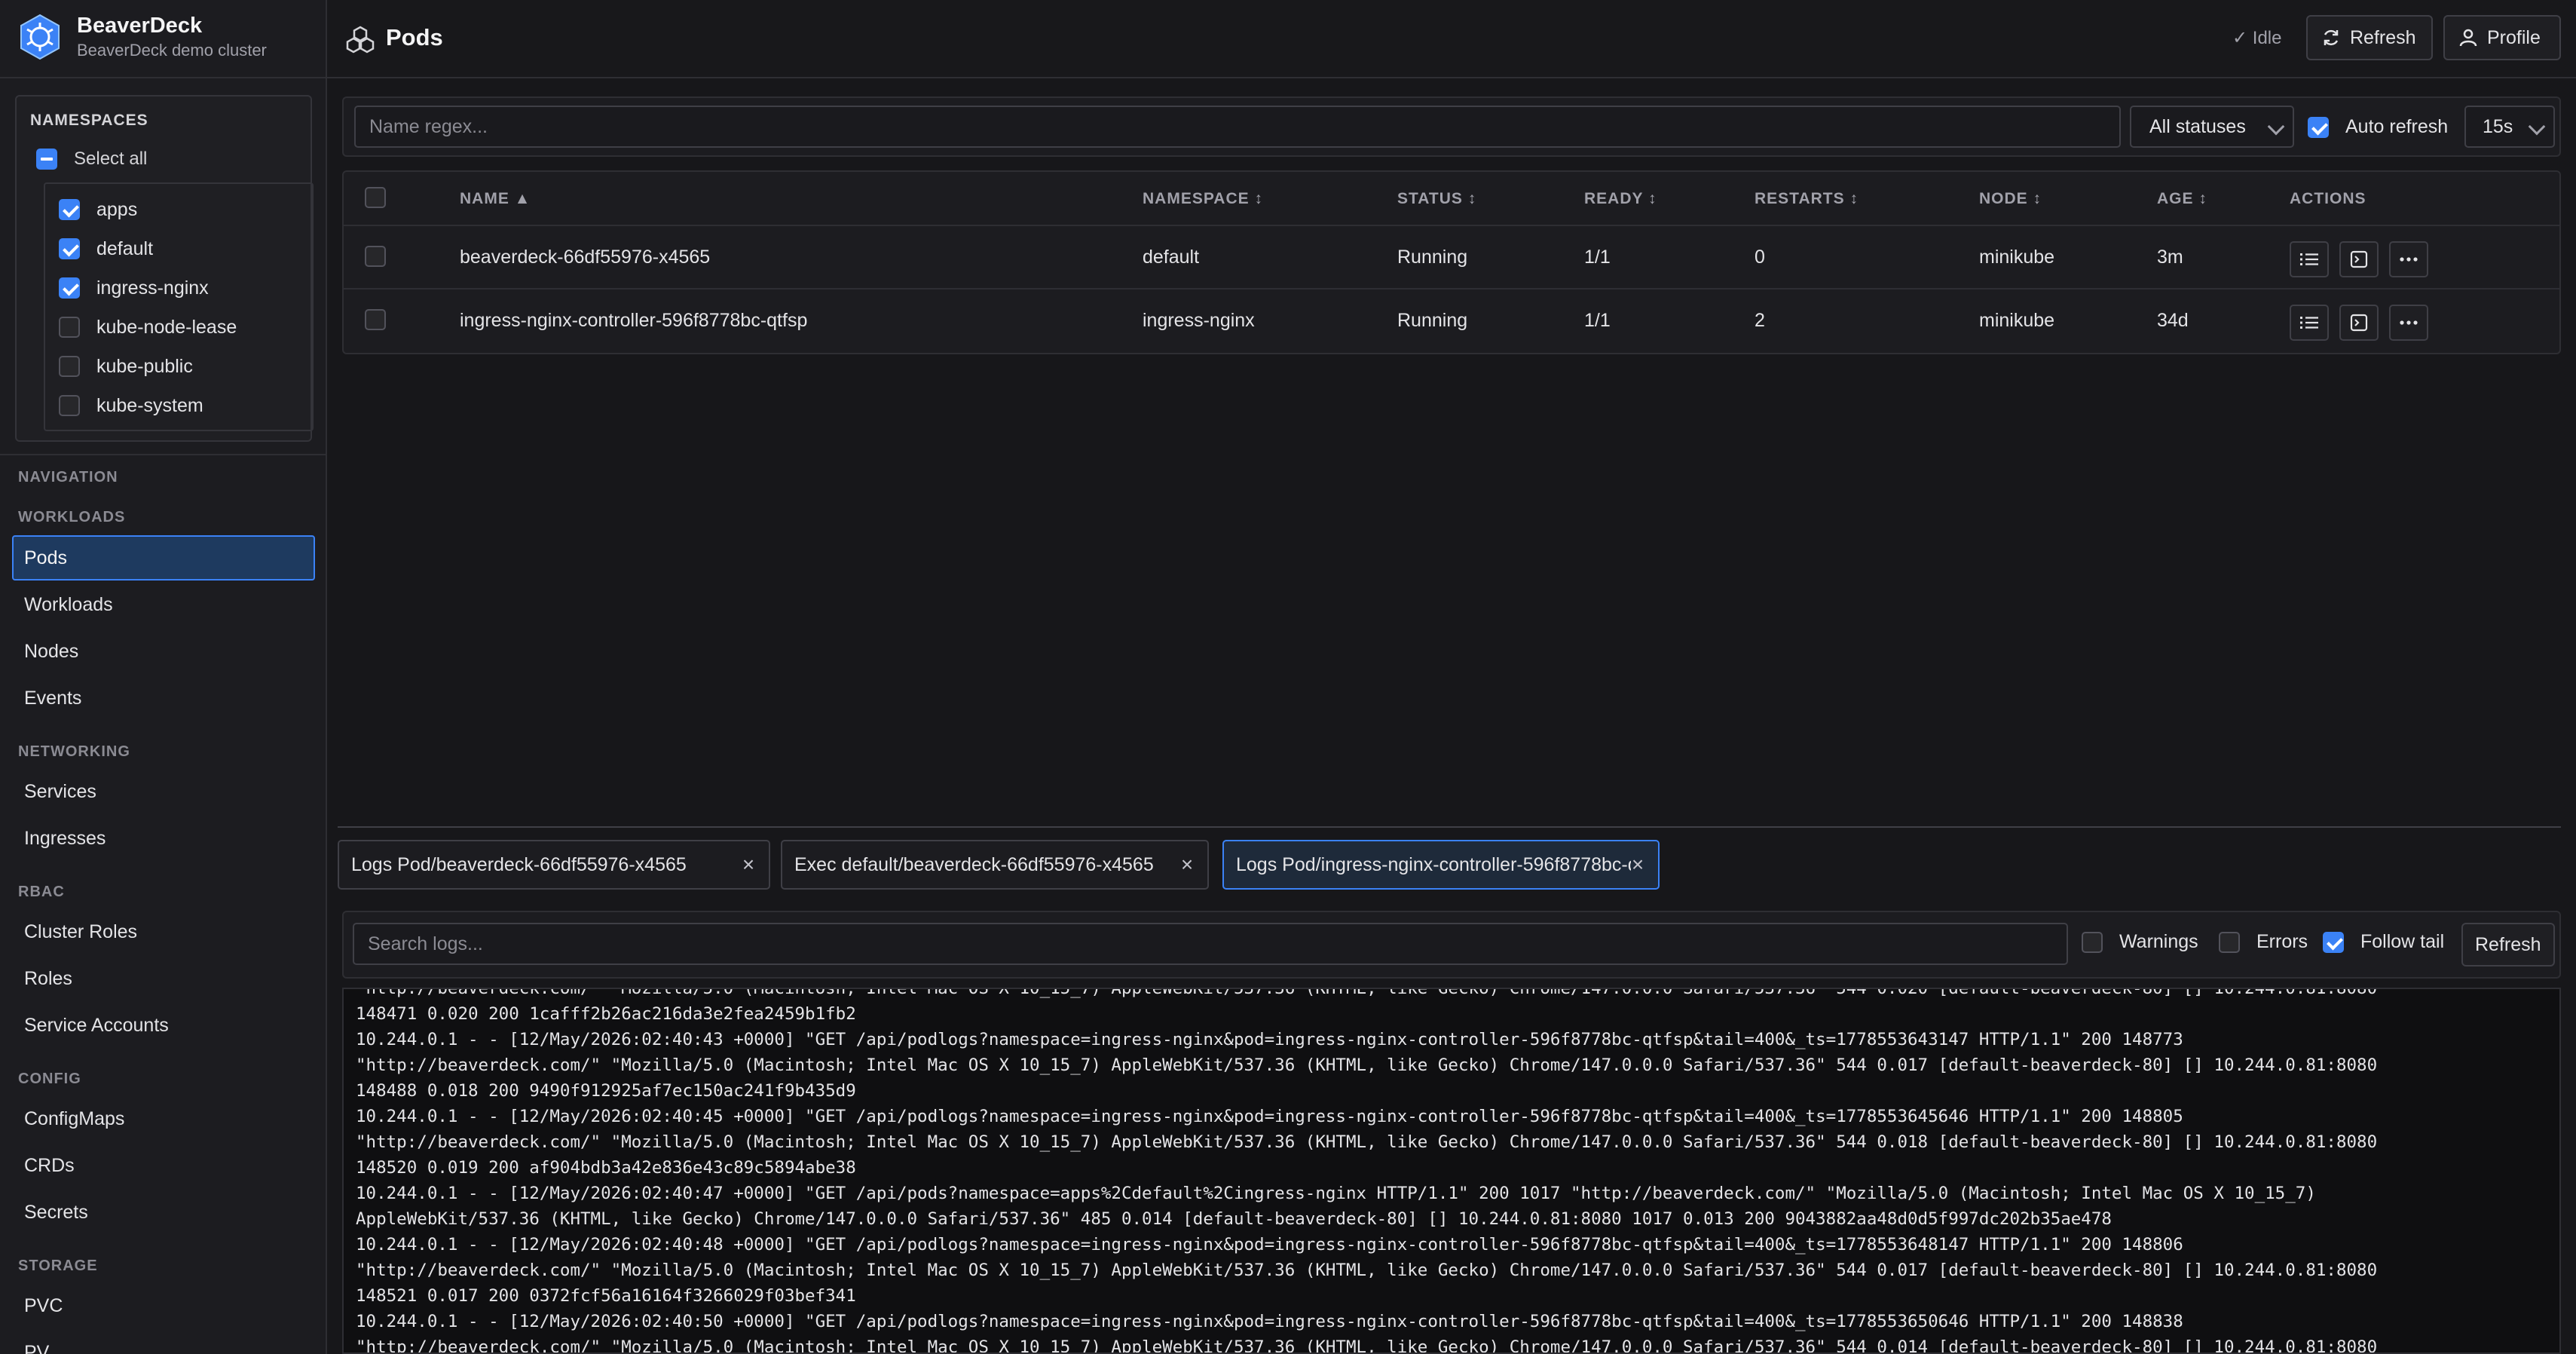 The image size is (2576, 1354). Describe the element at coordinates (144, 366) in the screenshot. I see `namespace-label: kube-public` at that location.